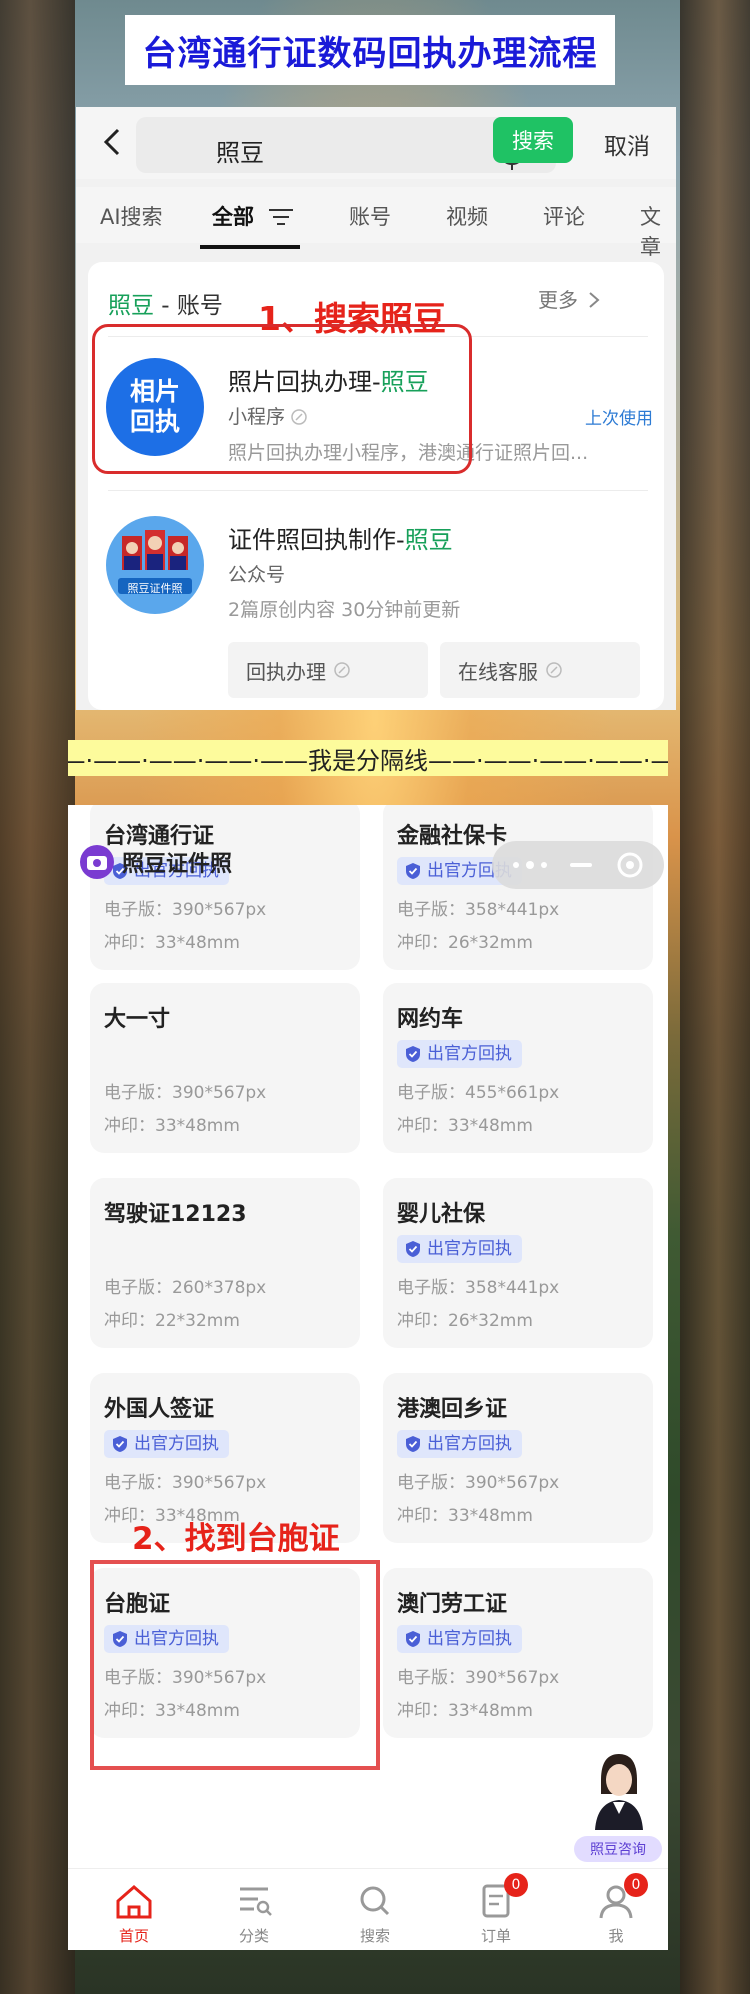 The width and height of the screenshot is (750, 1994). What do you see at coordinates (533, 140) in the screenshot?
I see `search-button: 搜索` at bounding box center [533, 140].